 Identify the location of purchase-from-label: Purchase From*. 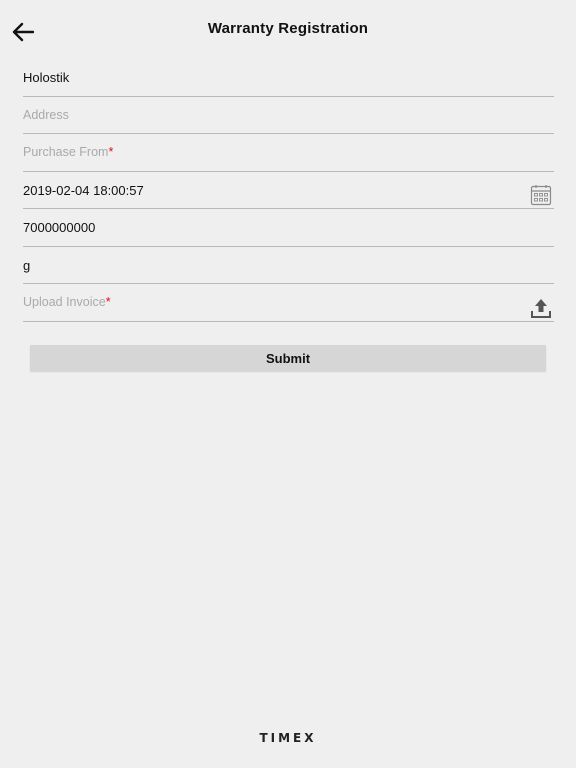
(68, 152).